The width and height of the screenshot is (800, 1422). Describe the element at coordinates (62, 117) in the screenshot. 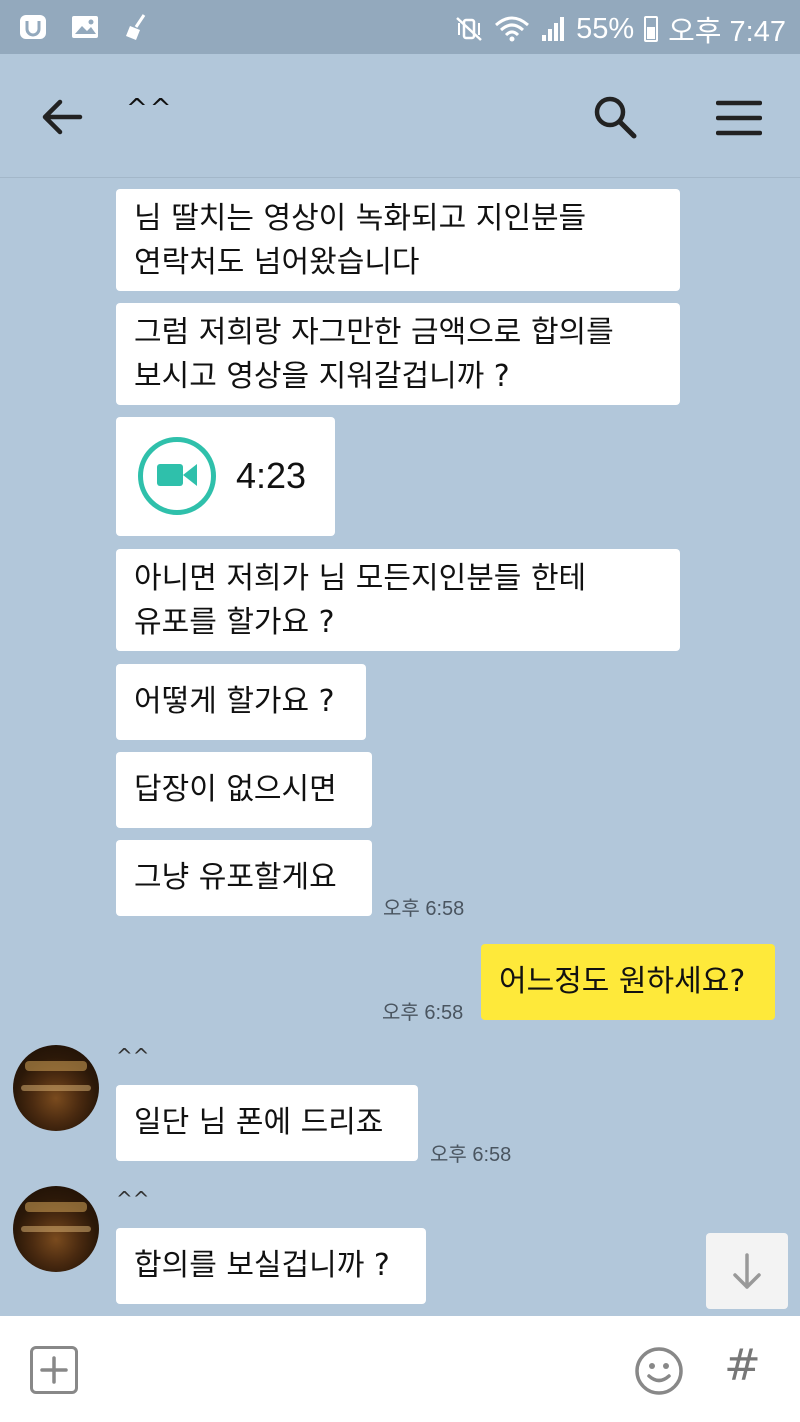

I see `arrow-left-icon` at that location.